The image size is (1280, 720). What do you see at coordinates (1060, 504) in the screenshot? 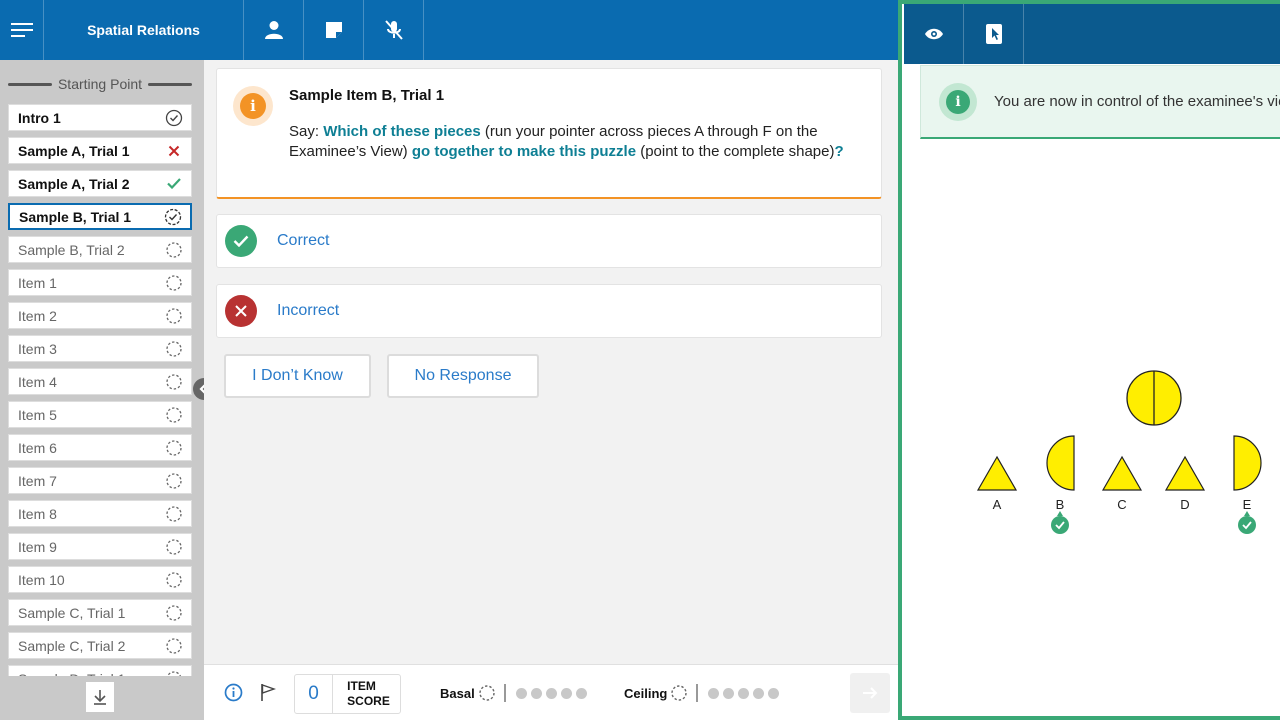
I see `piece-label: B` at bounding box center [1060, 504].